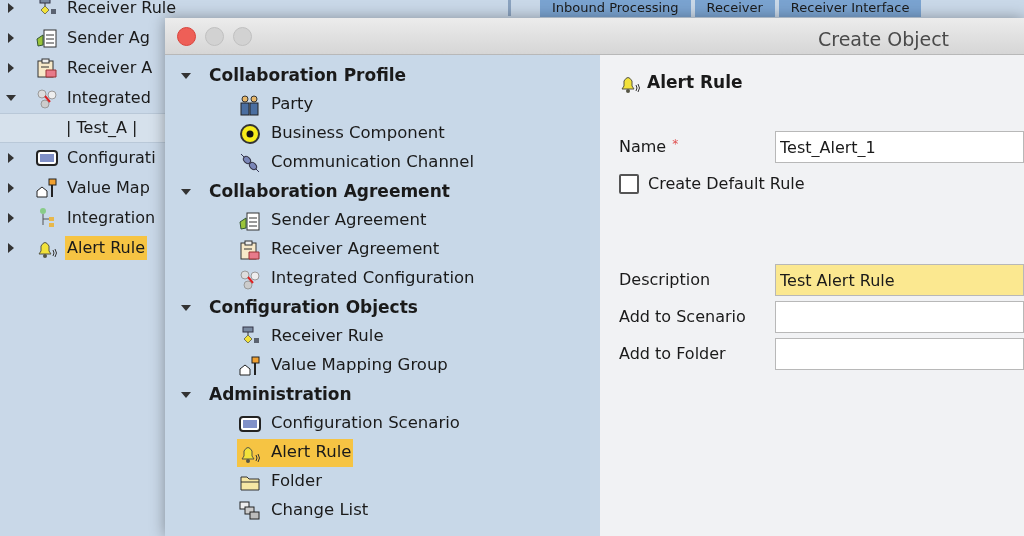  What do you see at coordinates (110, 68) in the screenshot?
I see `tree-item: Receiver A` at bounding box center [110, 68].